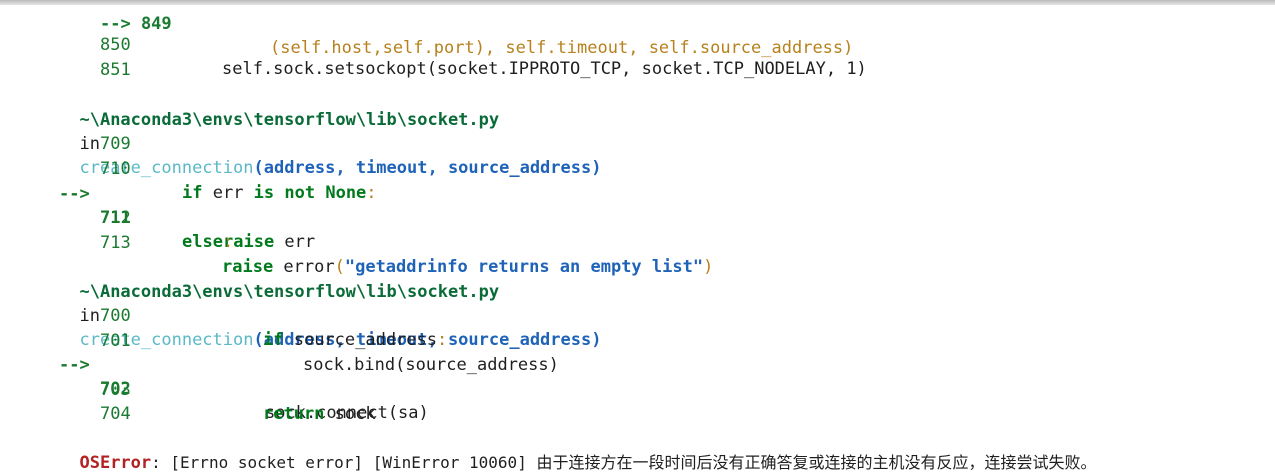  I want to click on line-number: 709, so click(115, 144).